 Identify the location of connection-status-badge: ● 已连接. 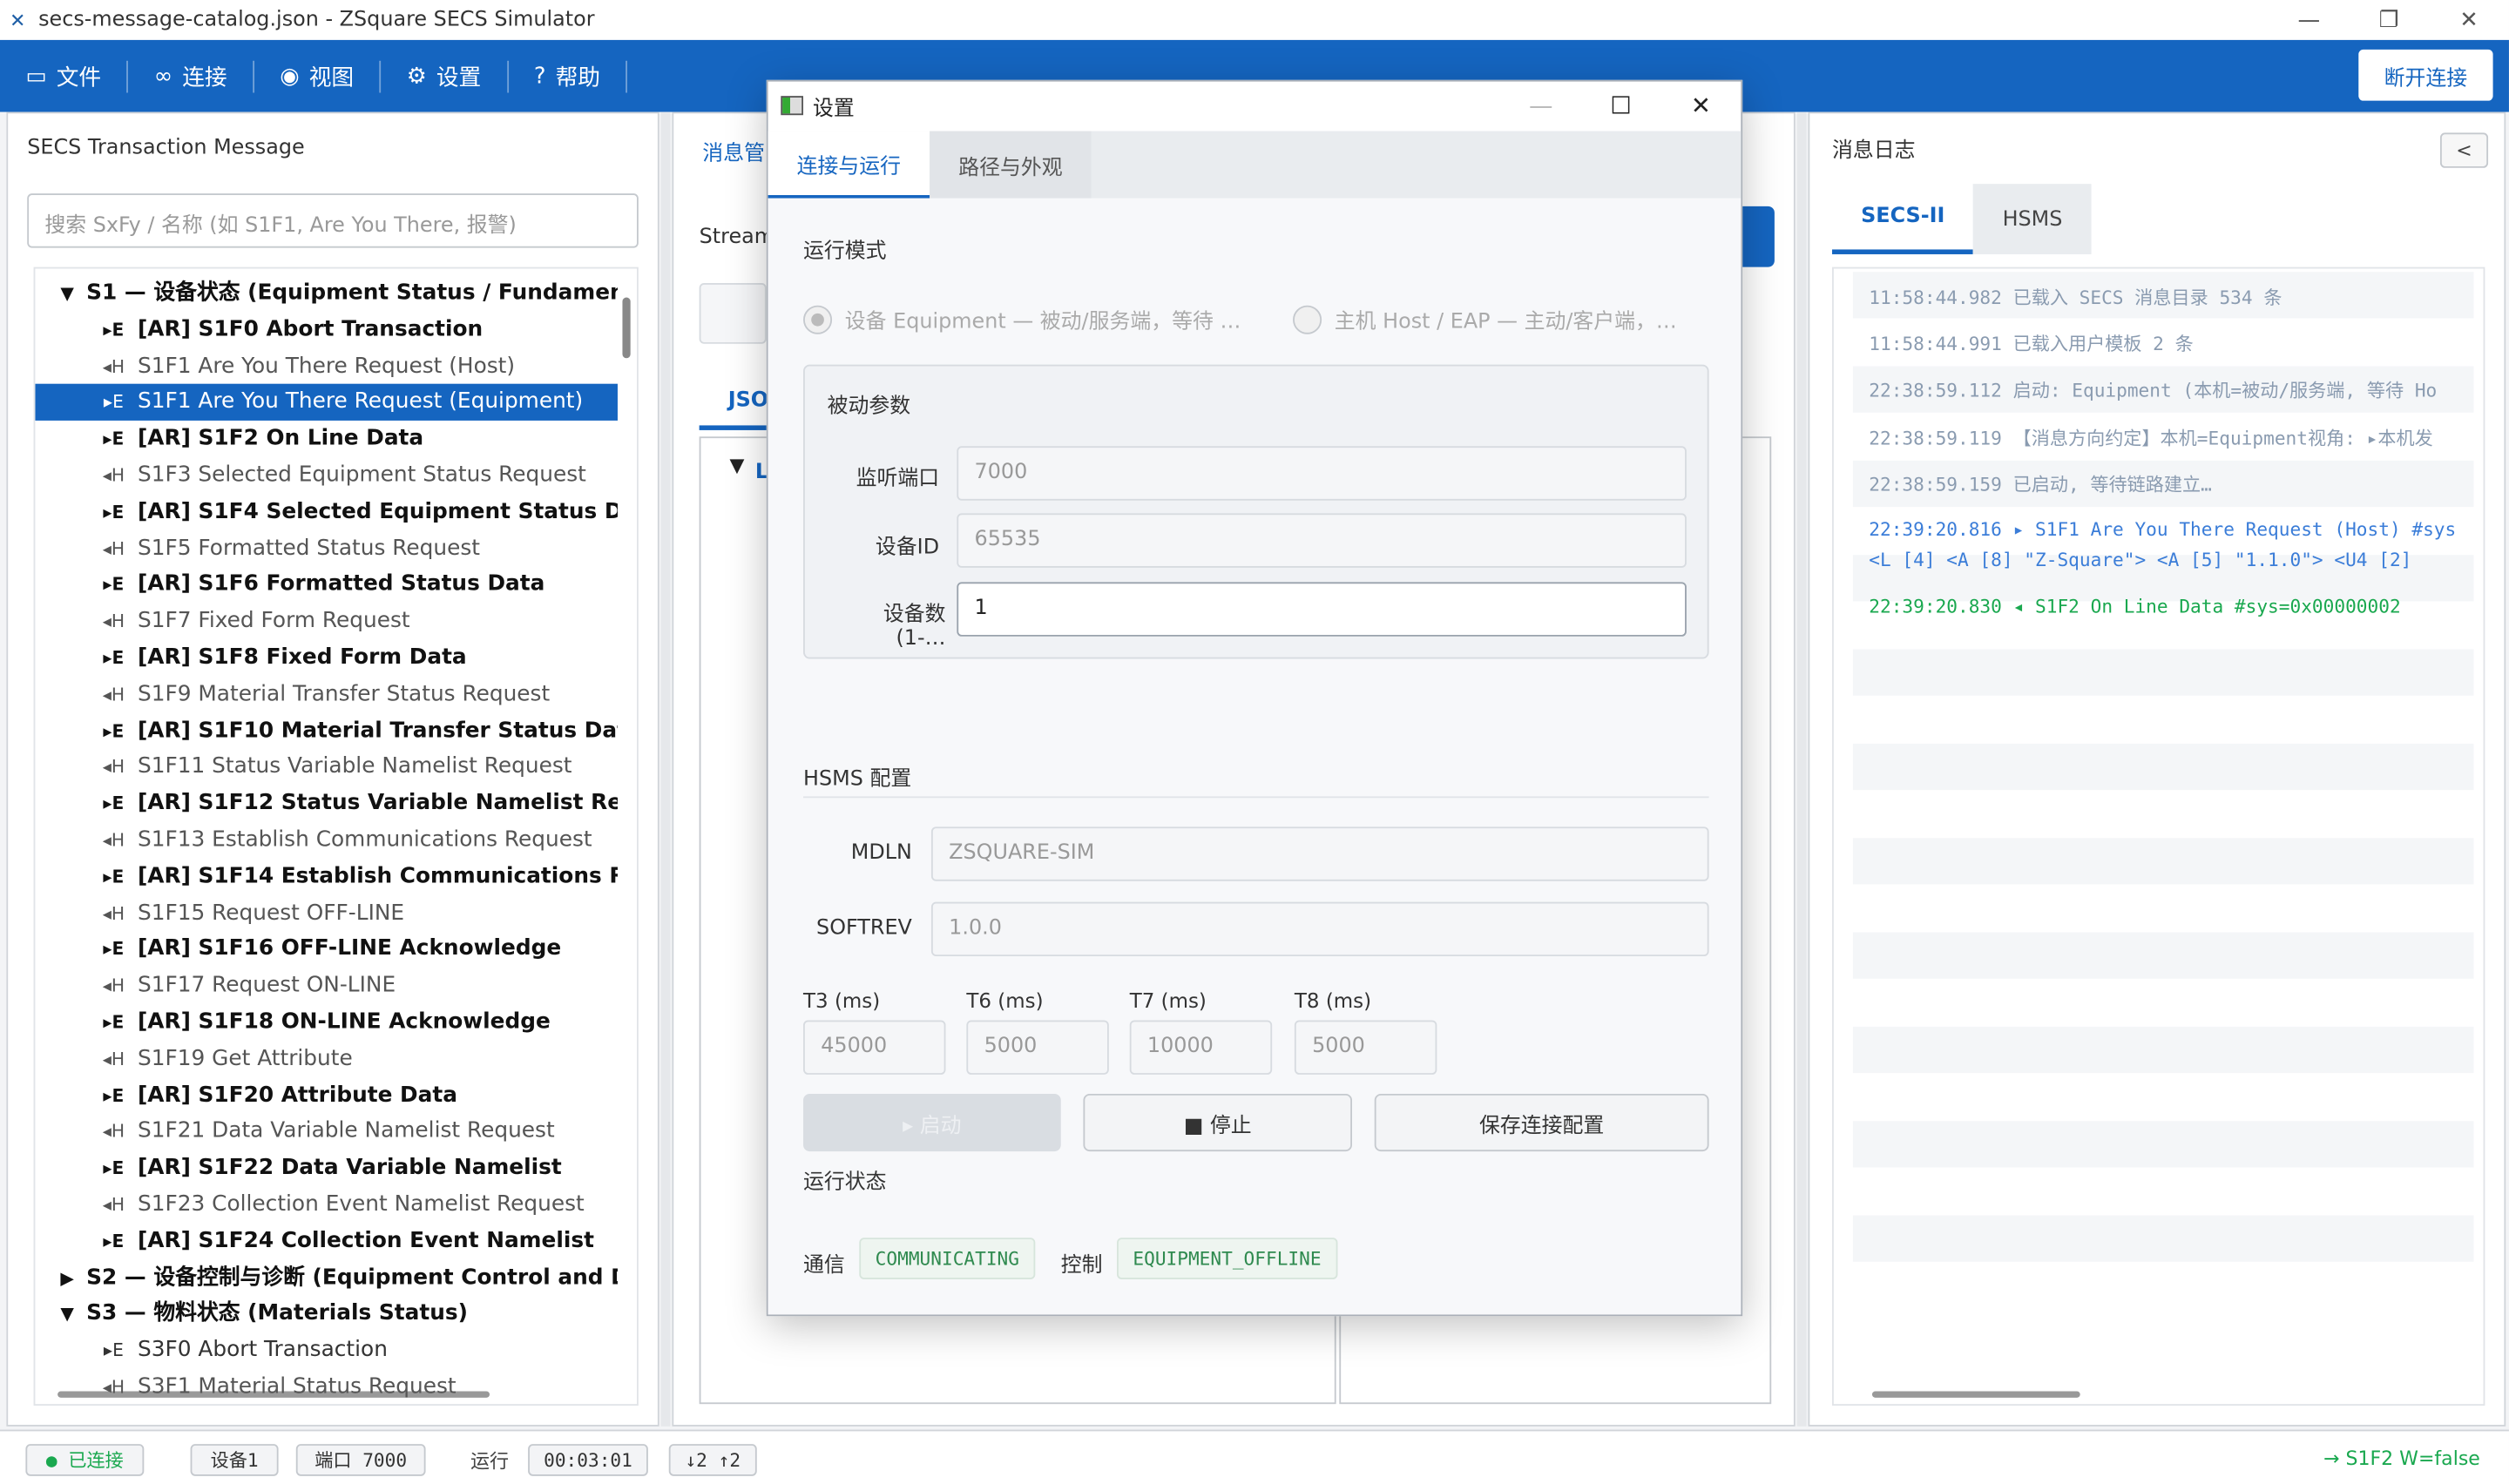
(85, 1460).